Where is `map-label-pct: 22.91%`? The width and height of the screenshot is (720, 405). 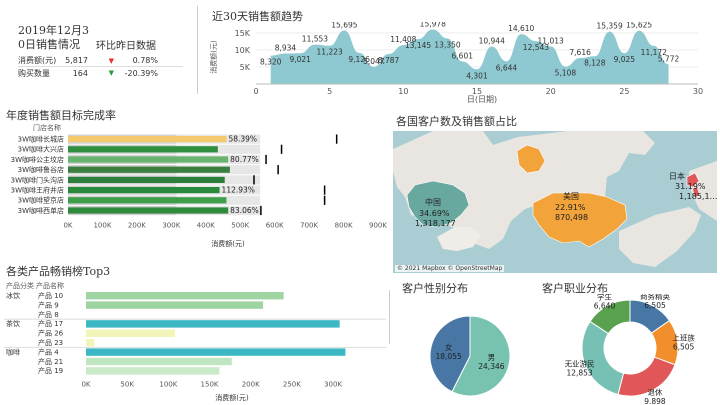
map-label-pct: 22.91% is located at coordinates (570, 207).